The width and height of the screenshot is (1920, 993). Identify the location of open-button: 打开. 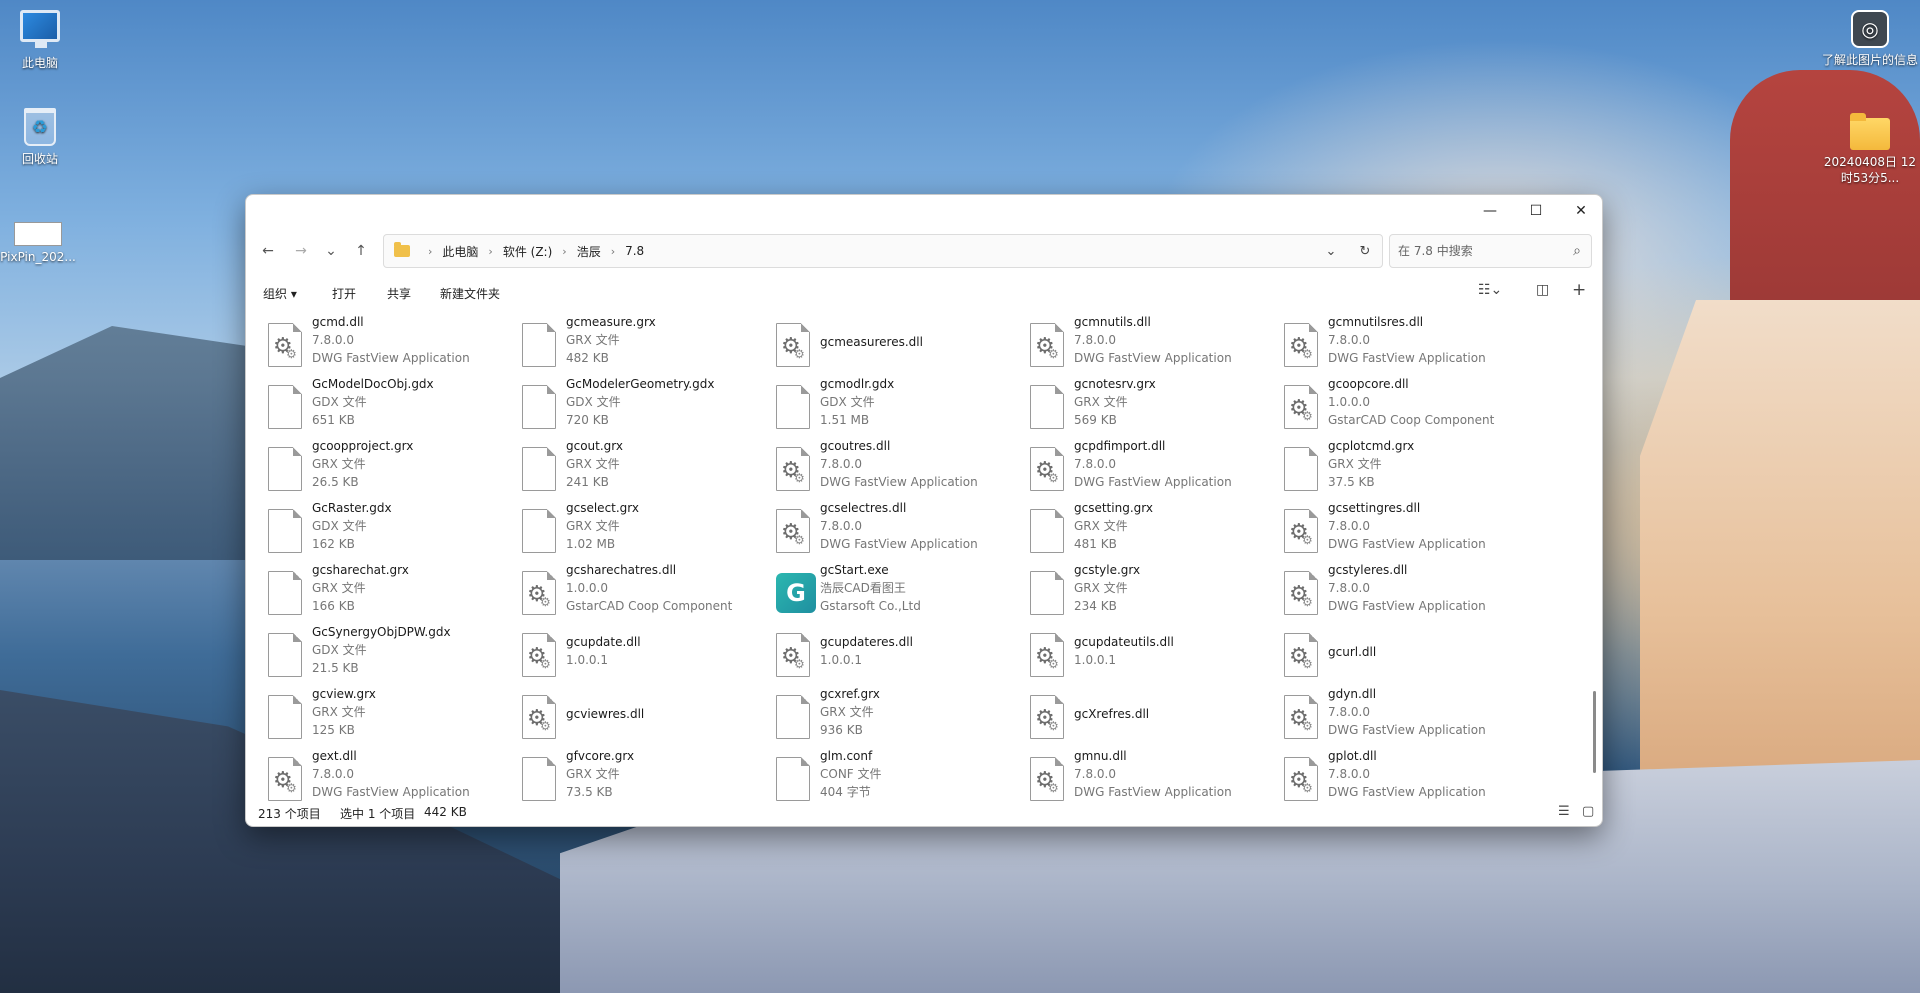
(344, 293).